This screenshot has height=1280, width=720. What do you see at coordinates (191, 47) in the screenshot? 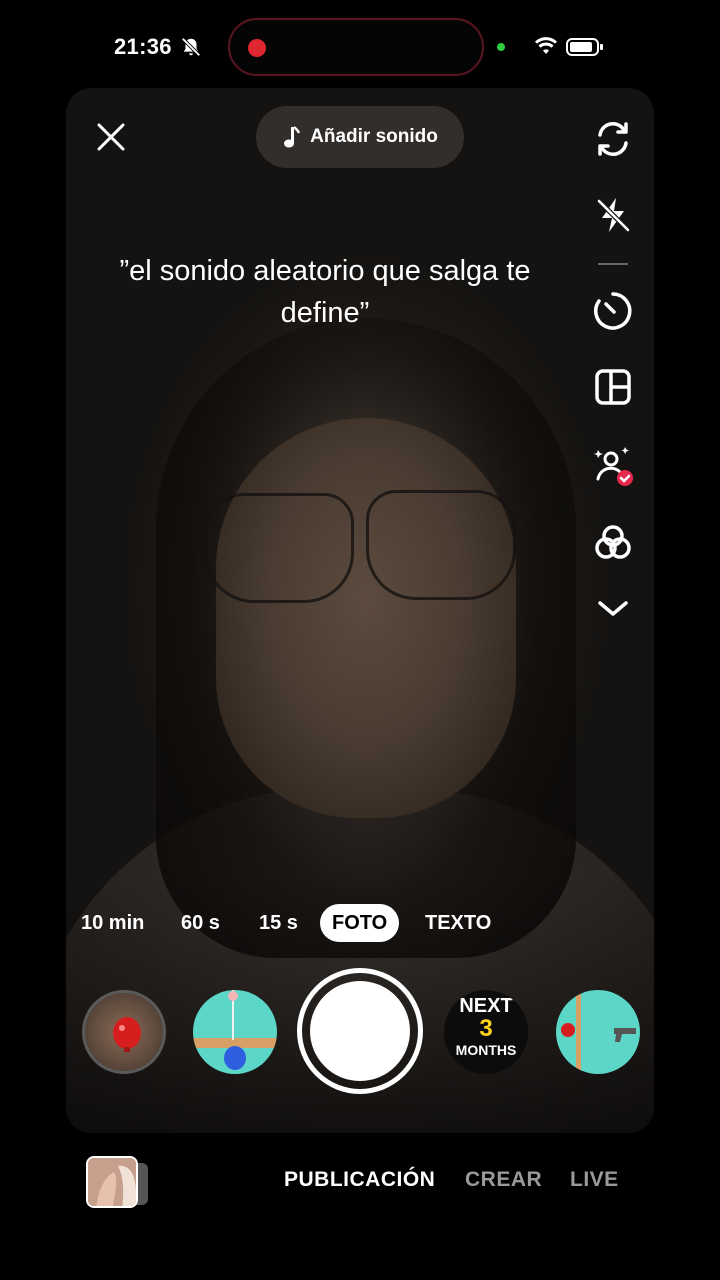
I see `bell-off-icon` at bounding box center [191, 47].